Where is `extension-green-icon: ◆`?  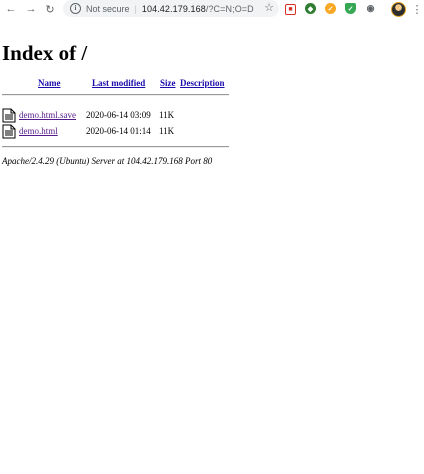 extension-green-icon: ◆ is located at coordinates (310, 8).